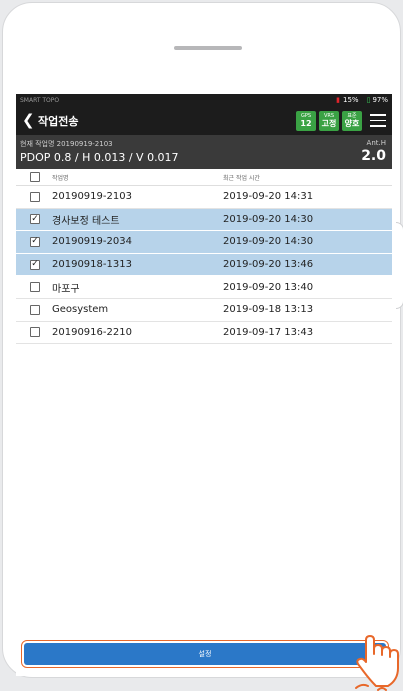  I want to click on table-row: 마포구 2019-09-20 13:40, so click(204, 287).